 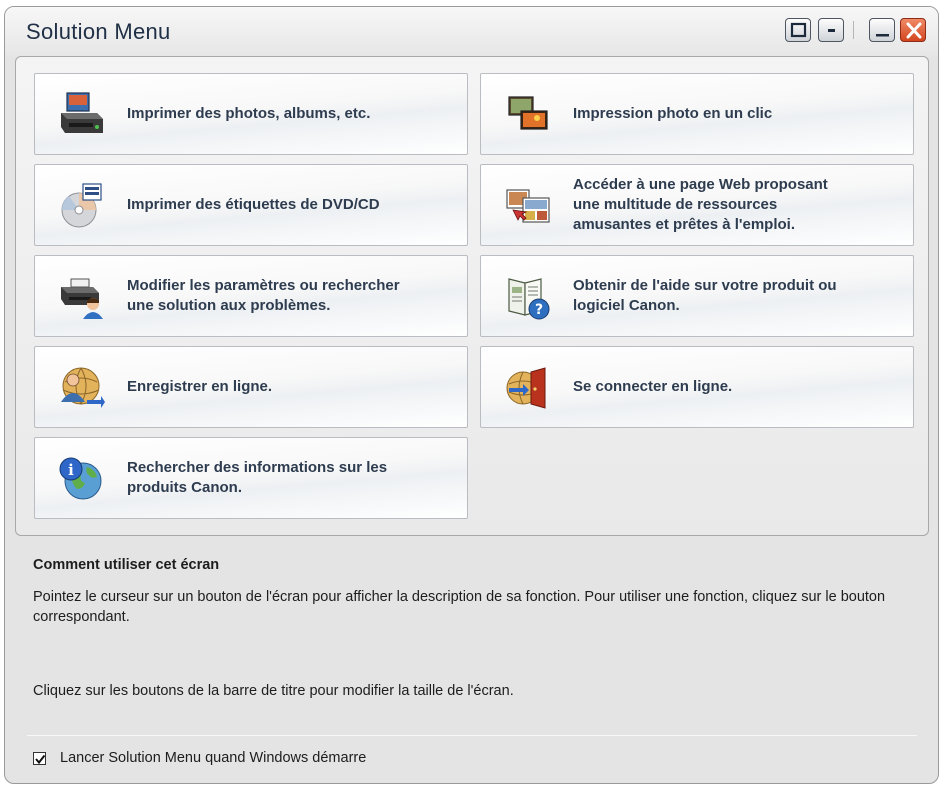 What do you see at coordinates (98, 31) in the screenshot?
I see `window-title: Solution Menu` at bounding box center [98, 31].